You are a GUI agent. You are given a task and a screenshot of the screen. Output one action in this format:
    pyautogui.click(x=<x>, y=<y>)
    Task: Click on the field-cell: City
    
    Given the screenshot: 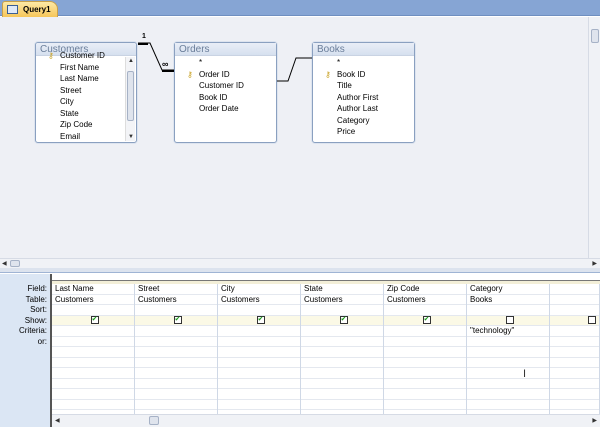 What is the action you would take?
    pyautogui.click(x=259, y=289)
    